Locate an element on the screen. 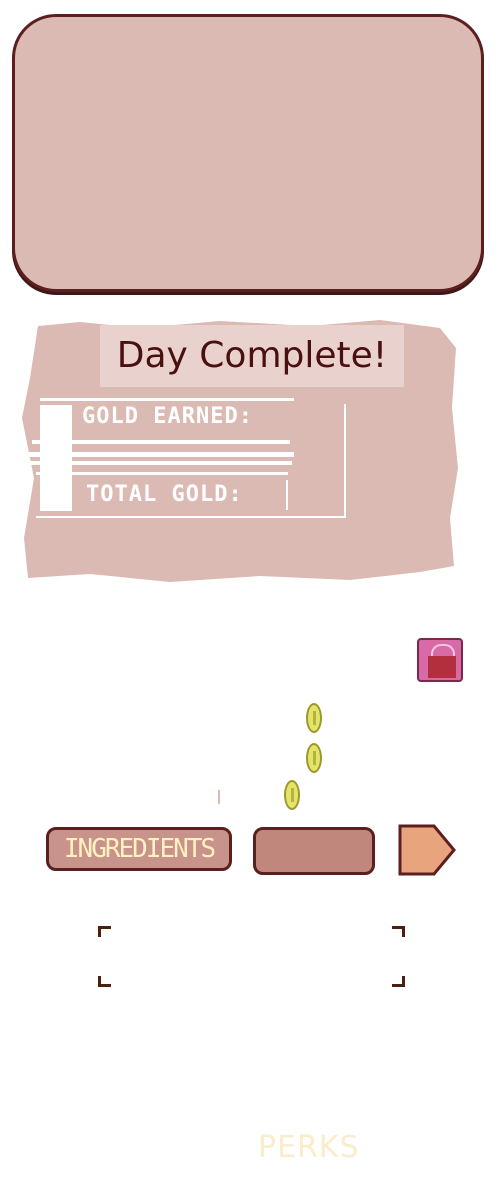  shopping-bag-icon is located at coordinates (442, 667).